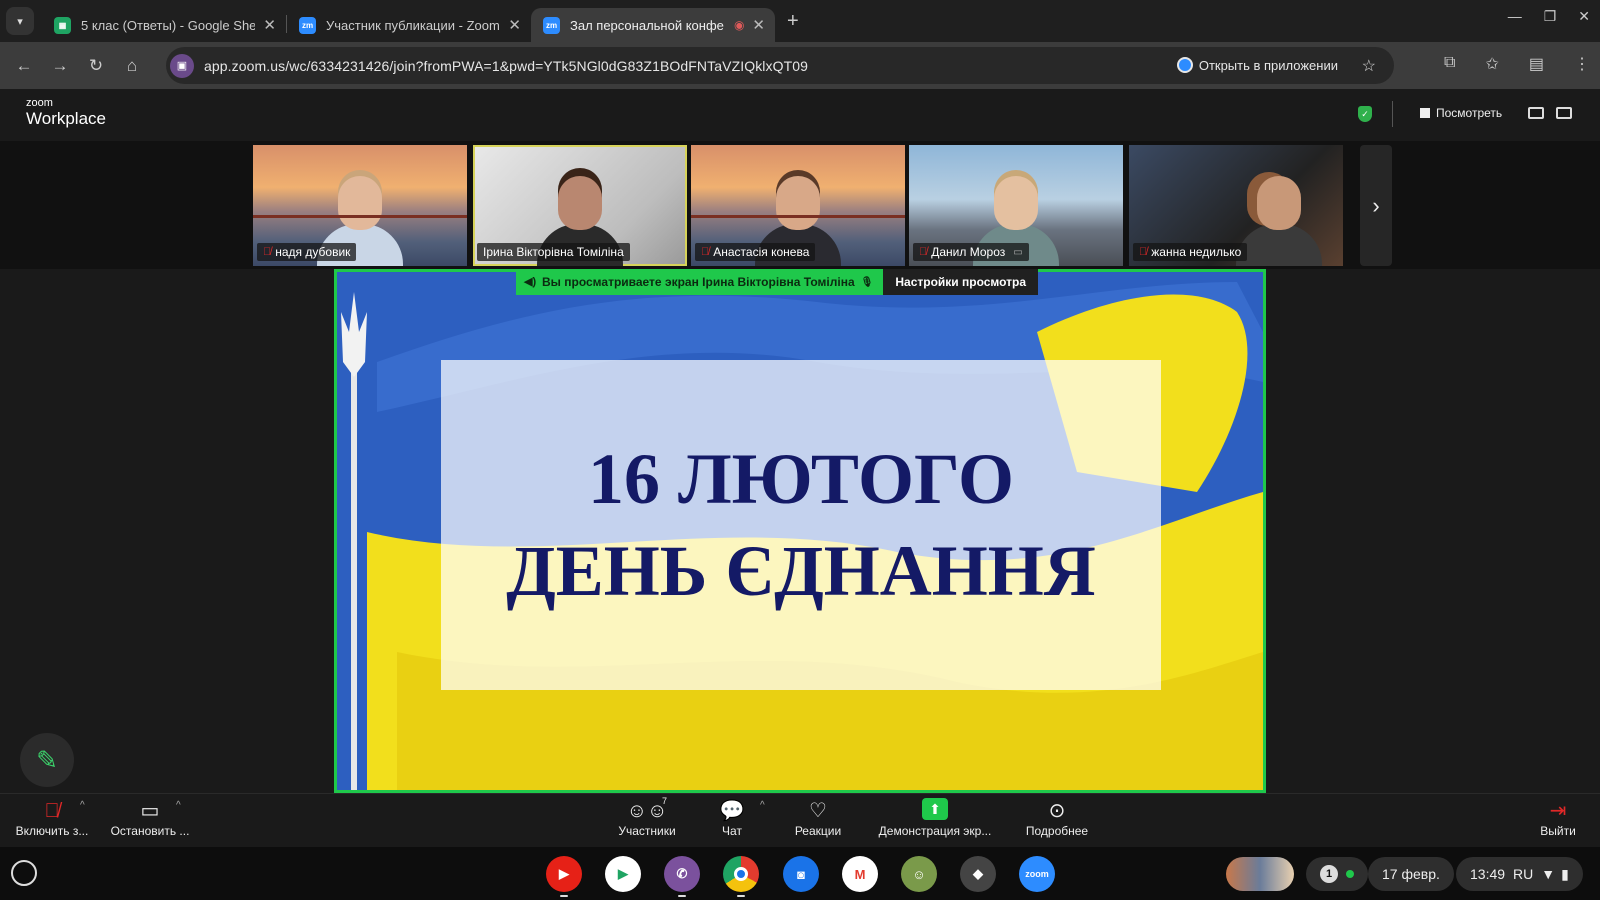 The width and height of the screenshot is (1600, 900). Describe the element at coordinates (1584, 16) in the screenshot. I see `close-window-icon: ✕` at that location.